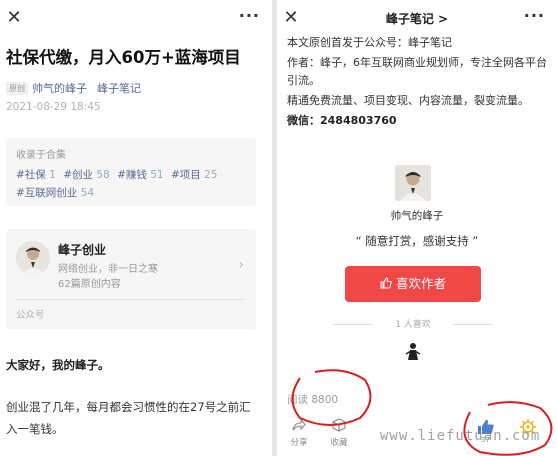 The width and height of the screenshot is (557, 456). What do you see at coordinates (211, 175) in the screenshot?
I see `tag-count: 25` at bounding box center [211, 175].